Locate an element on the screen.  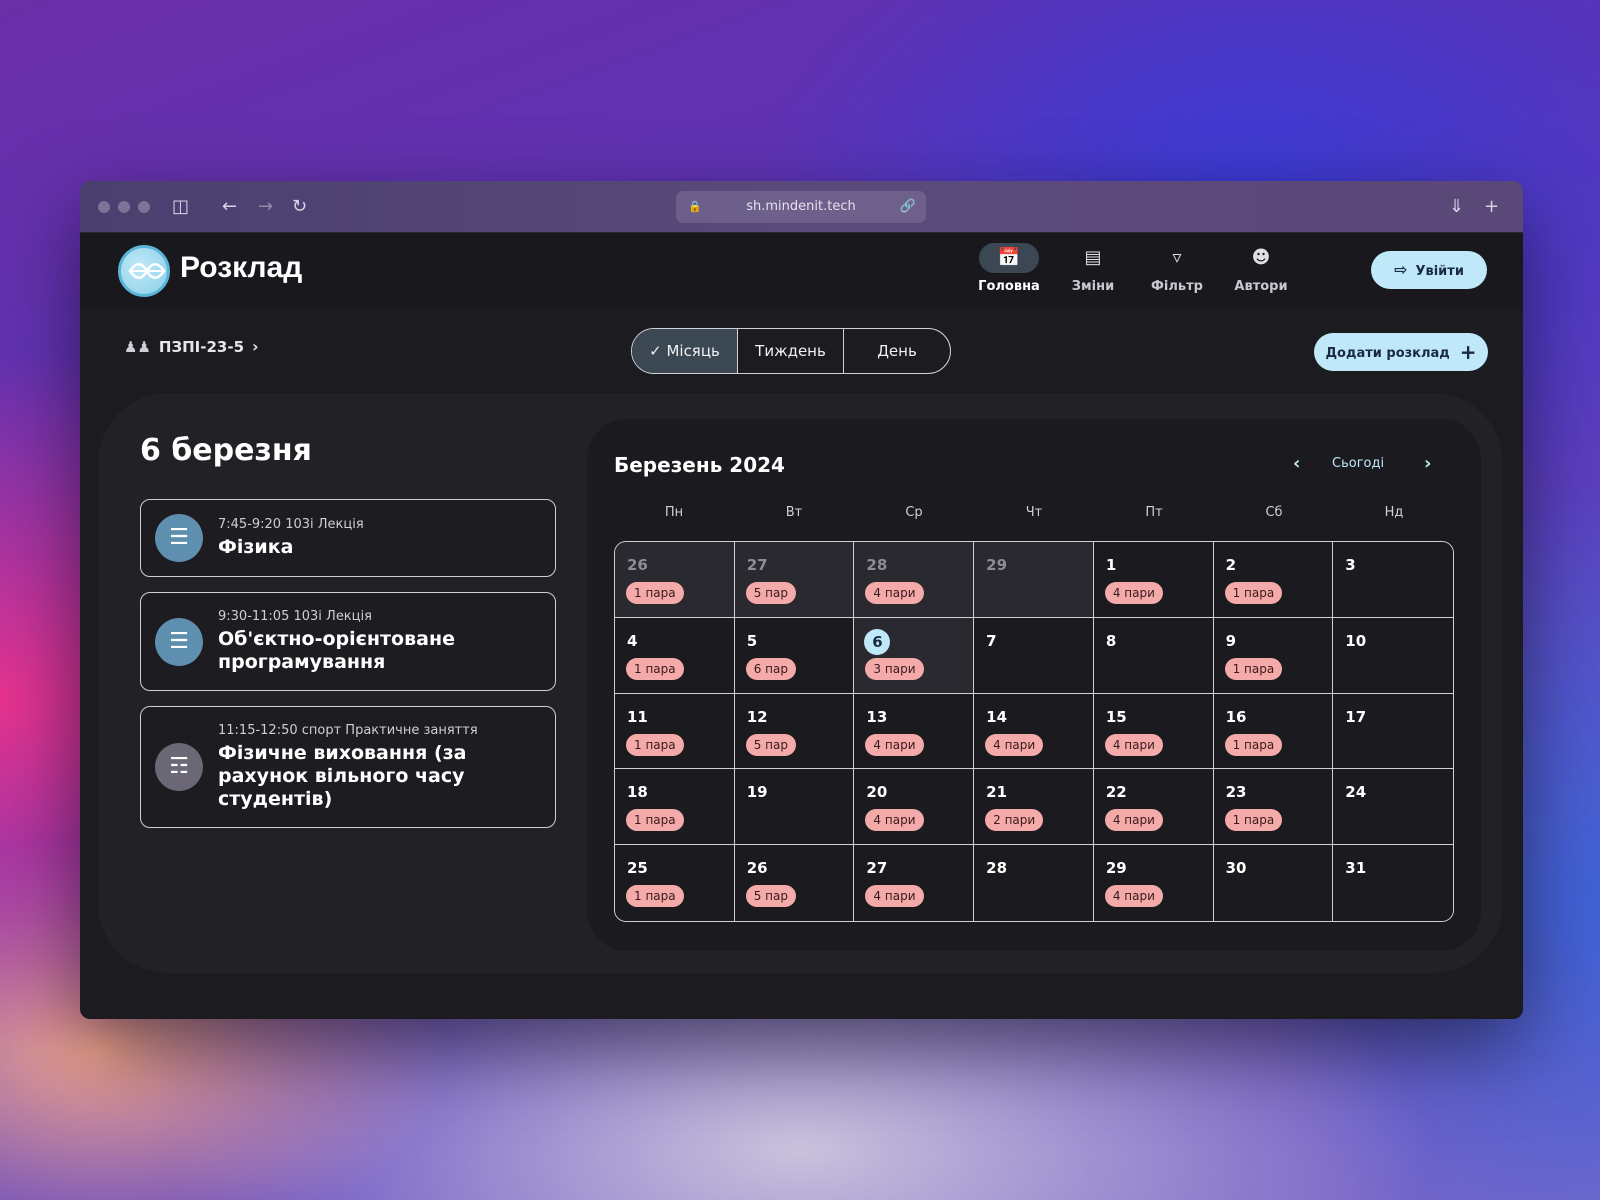
close-window-dot is located at coordinates (104, 207).